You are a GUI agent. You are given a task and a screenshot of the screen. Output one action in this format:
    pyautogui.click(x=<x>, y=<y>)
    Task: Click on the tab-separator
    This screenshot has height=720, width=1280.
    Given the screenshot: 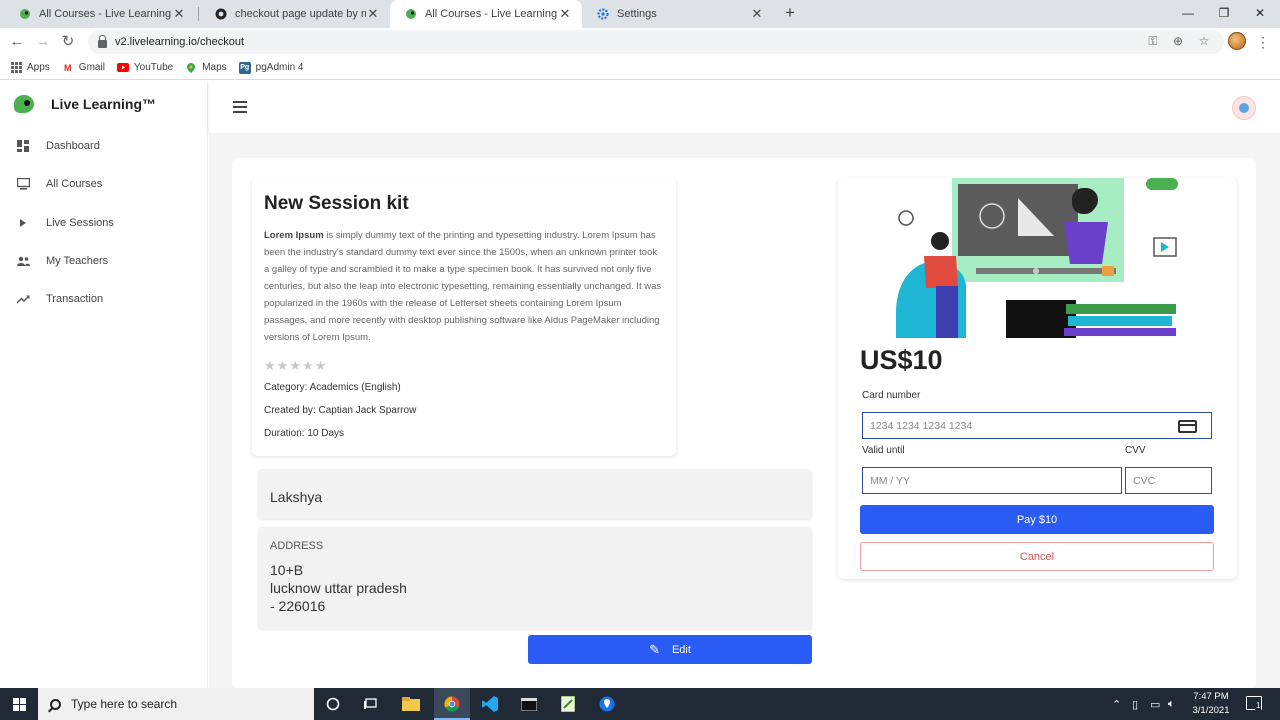 What is the action you would take?
    pyautogui.click(x=198, y=14)
    